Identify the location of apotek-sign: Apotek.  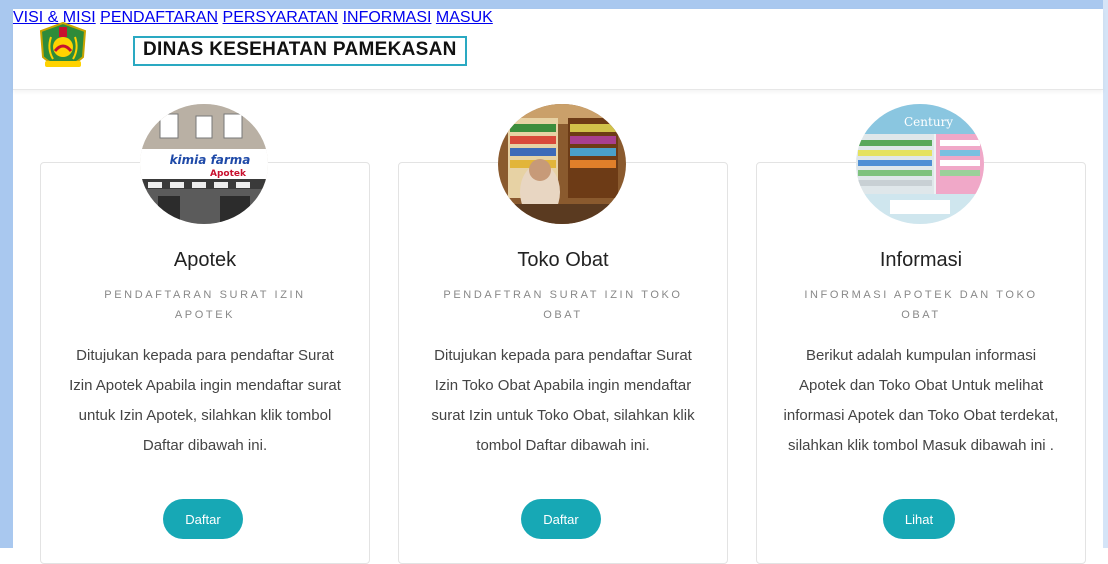
(228, 174).